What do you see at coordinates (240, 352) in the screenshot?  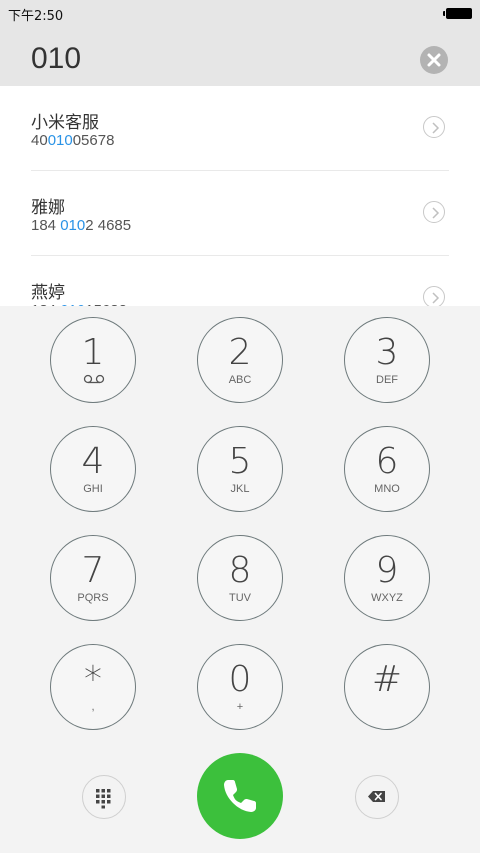 I see `key-digit: 2` at bounding box center [240, 352].